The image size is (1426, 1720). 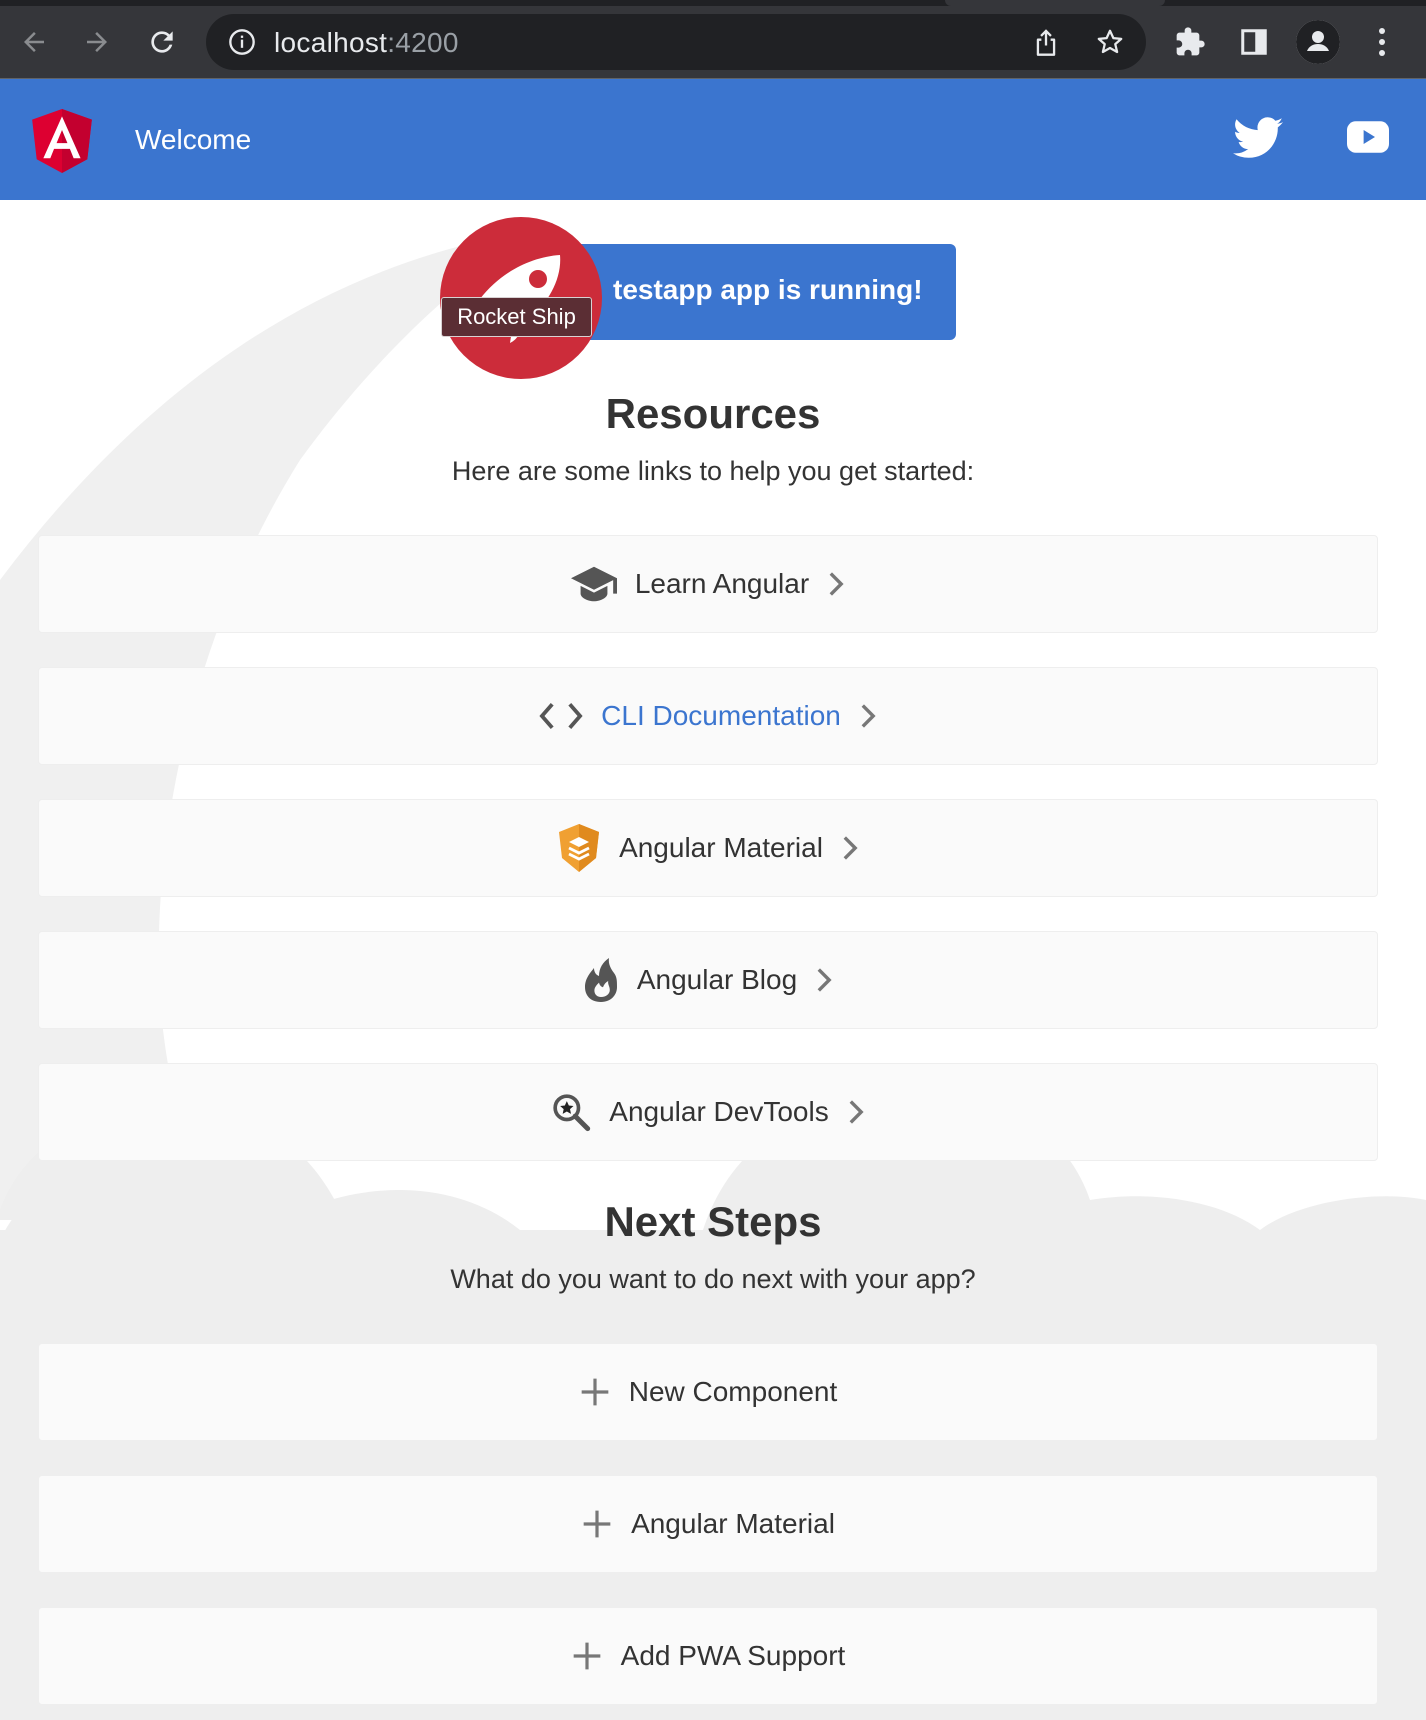 I want to click on resource-card-angular-devtools: Angular DevTools, so click(x=708, y=1112).